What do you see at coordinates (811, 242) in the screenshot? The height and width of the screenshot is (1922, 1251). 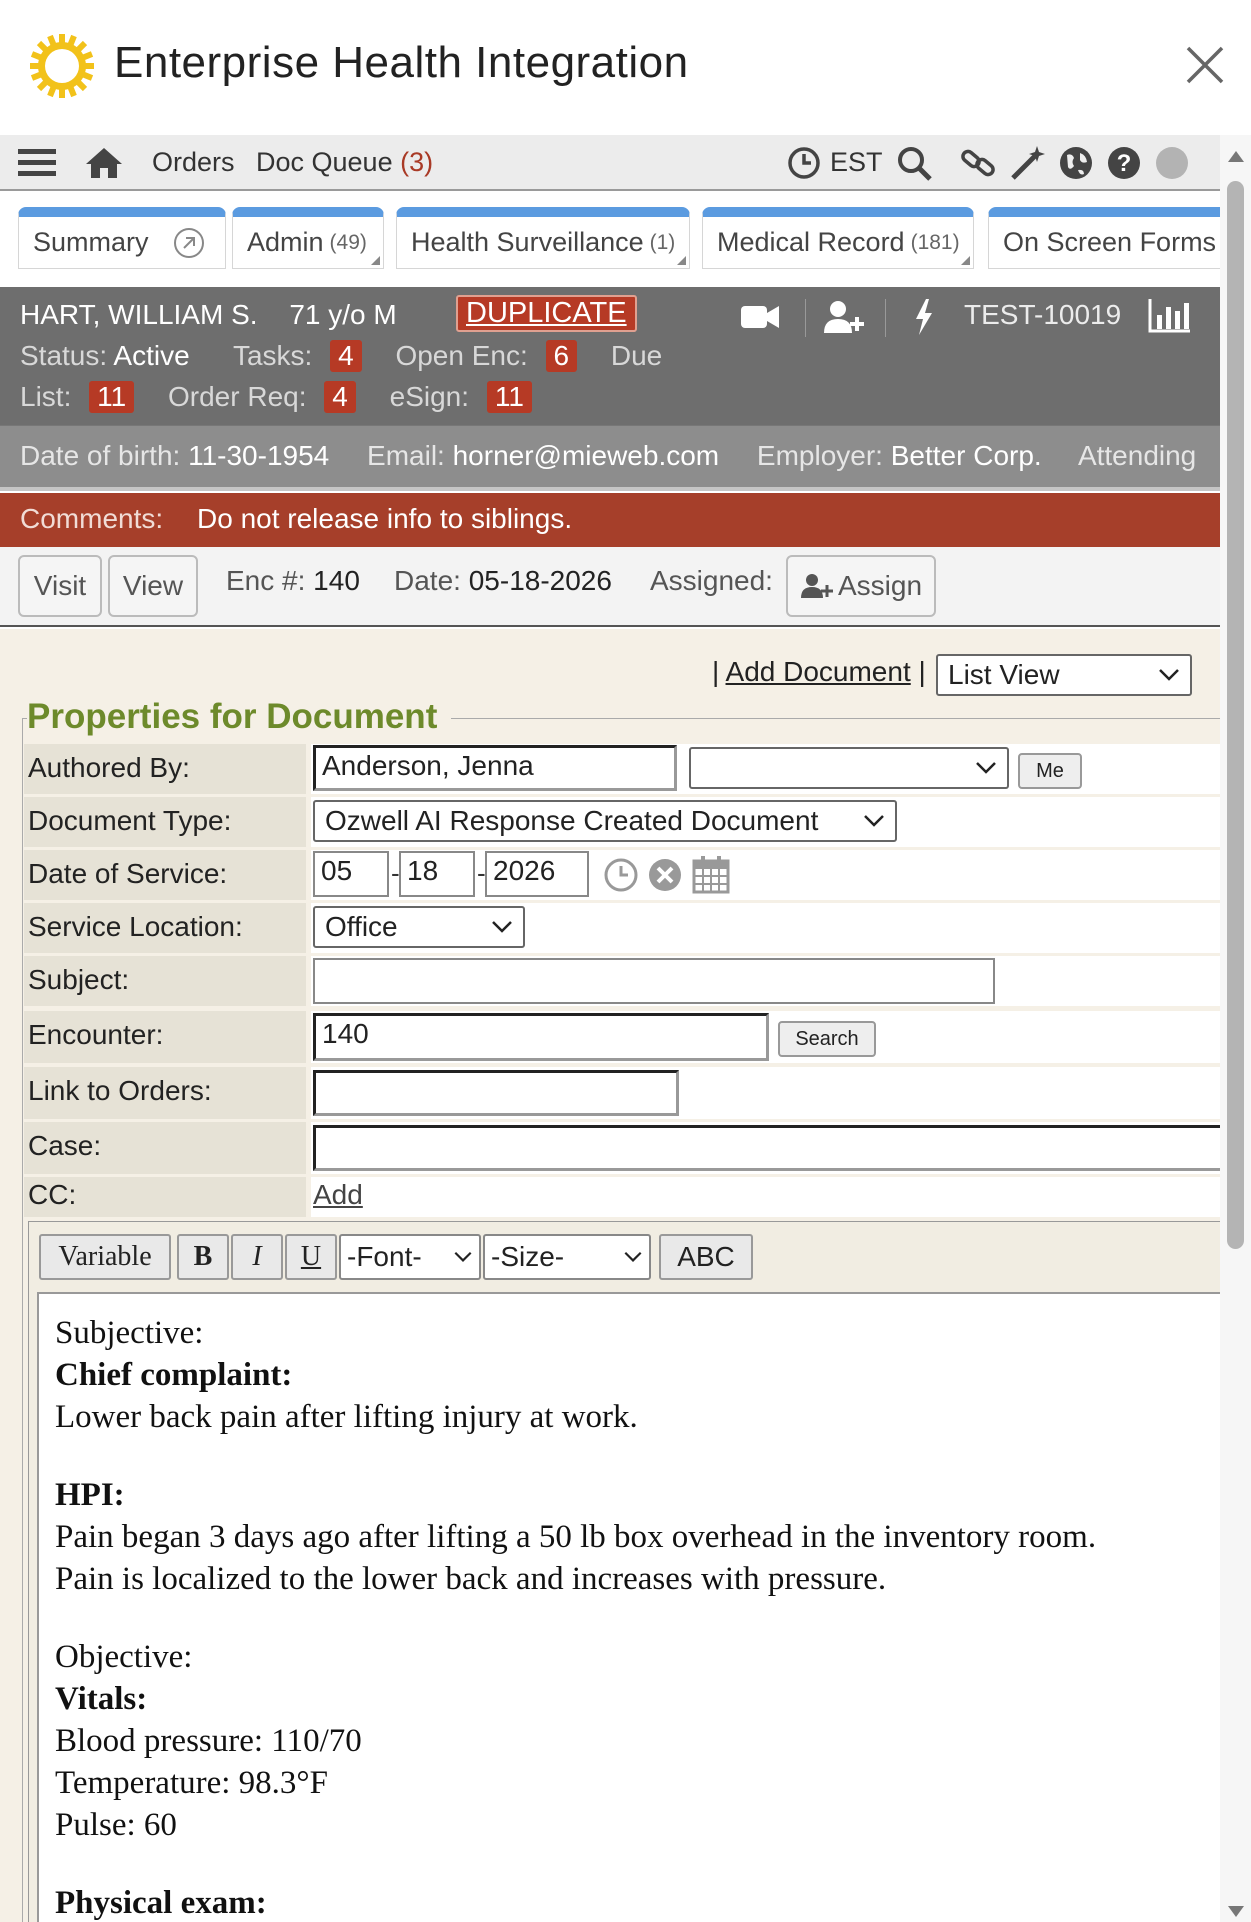 I see `tab-label: Medical Record` at bounding box center [811, 242].